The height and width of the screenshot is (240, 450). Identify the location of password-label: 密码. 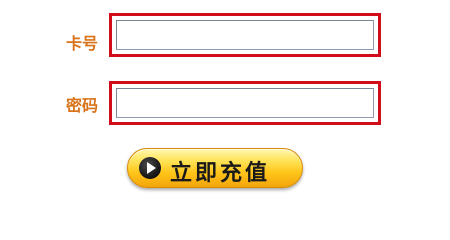
(82, 105).